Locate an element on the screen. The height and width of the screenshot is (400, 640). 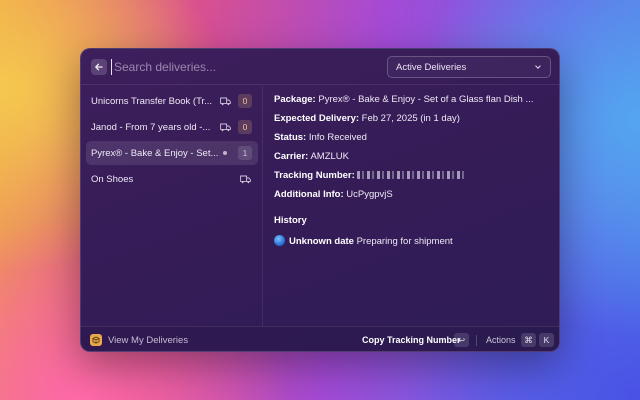
search-bar: Active Deliveries is located at coordinates (320, 67).